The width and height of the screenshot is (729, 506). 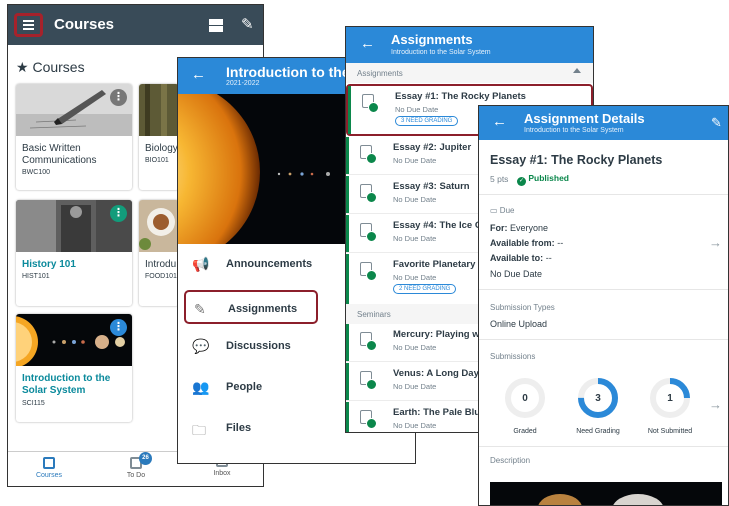 I want to click on edit-pencil-icon: ✎, so click(x=716, y=123).